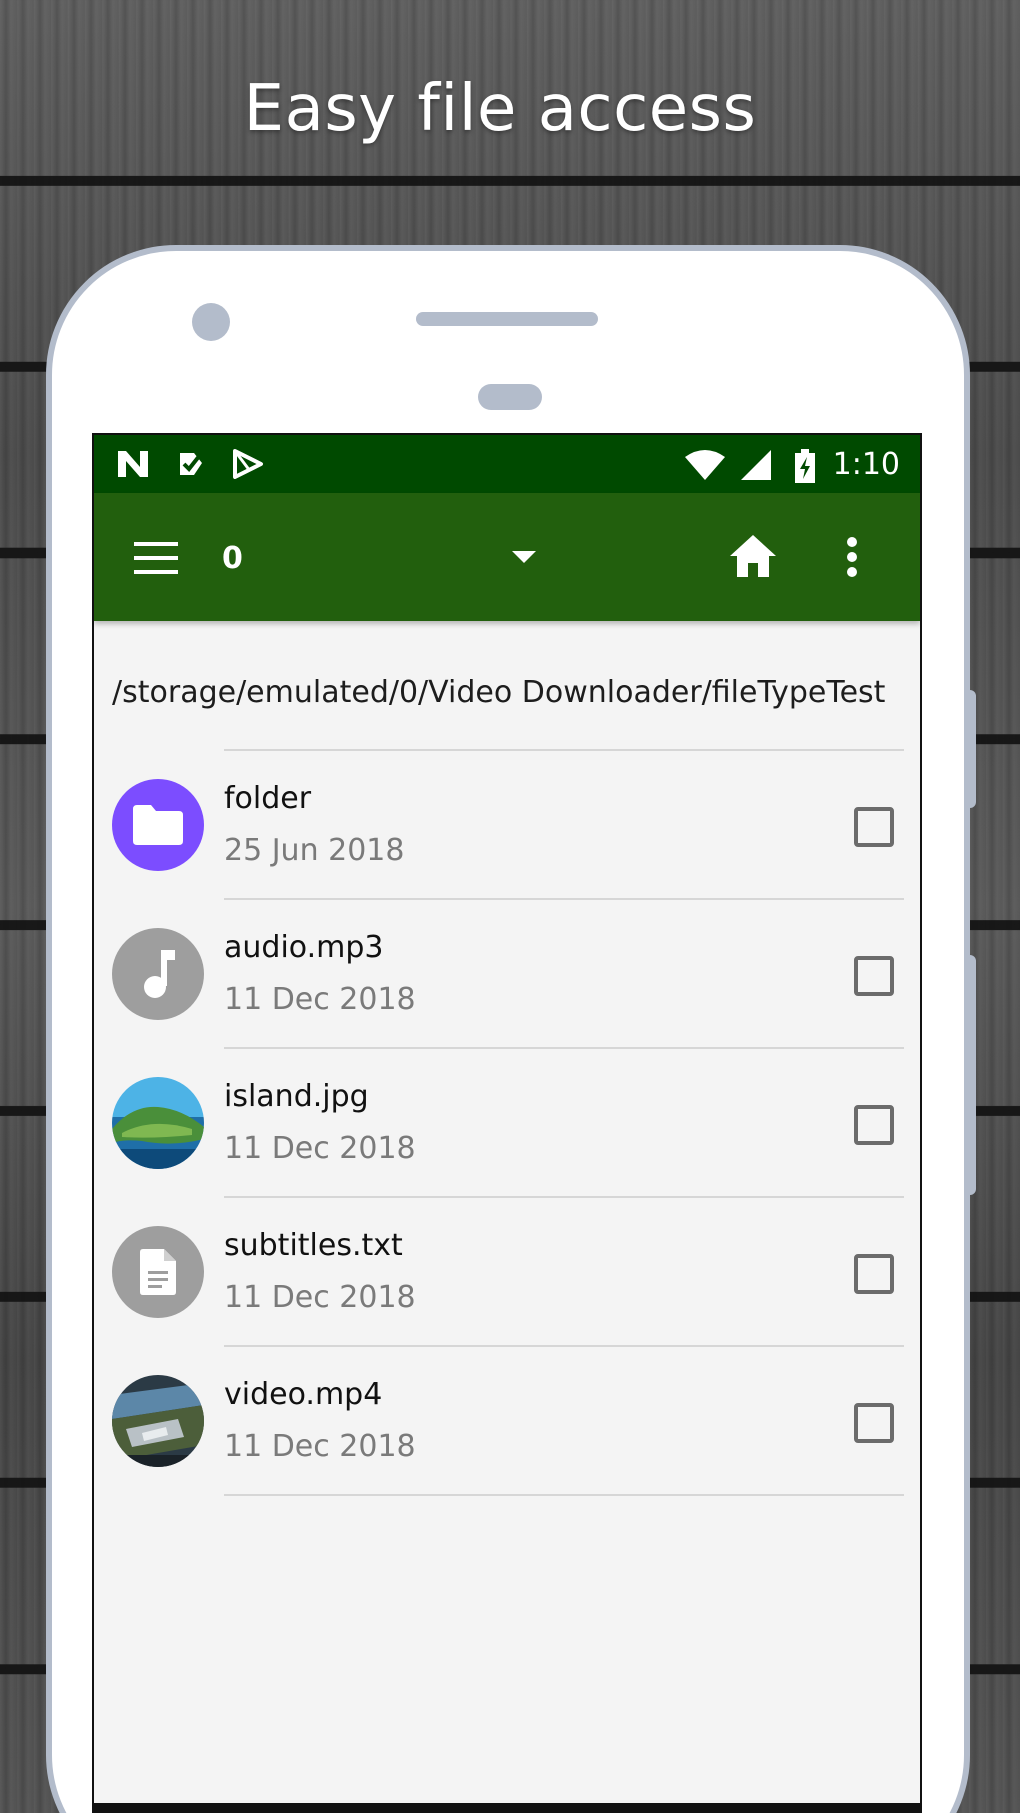  Describe the element at coordinates (296, 1096) in the screenshot. I see `file-name: island.jpg` at that location.